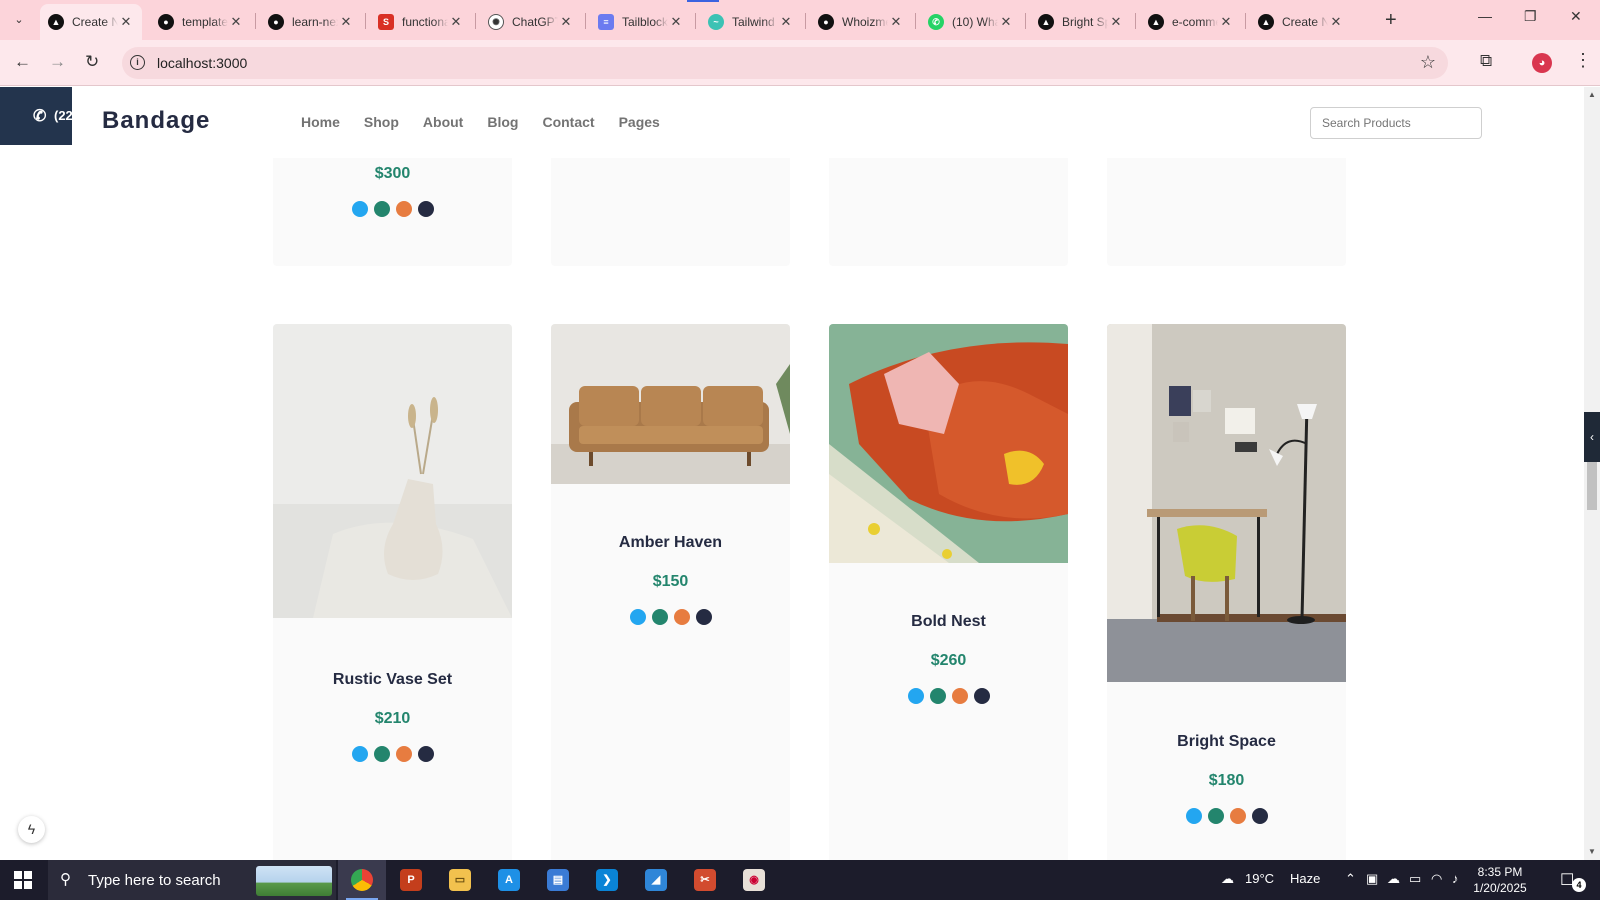  Describe the element at coordinates (705, 880) in the screenshot. I see `snipping-tool-taskbar-icon: ✂` at that location.